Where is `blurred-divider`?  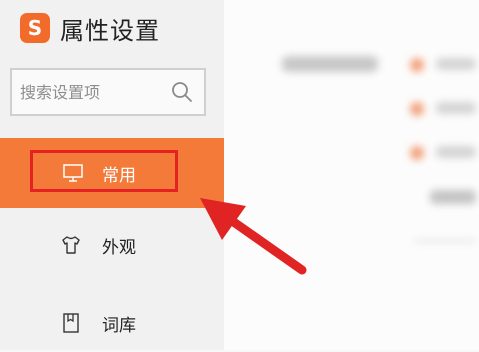 blurred-divider is located at coordinates (445, 241).